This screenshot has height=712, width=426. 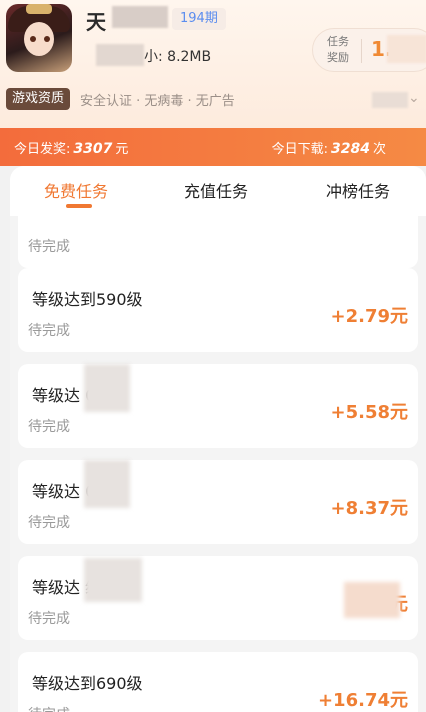 I want to click on task-reward-amount: +8.37元, so click(x=369, y=508).